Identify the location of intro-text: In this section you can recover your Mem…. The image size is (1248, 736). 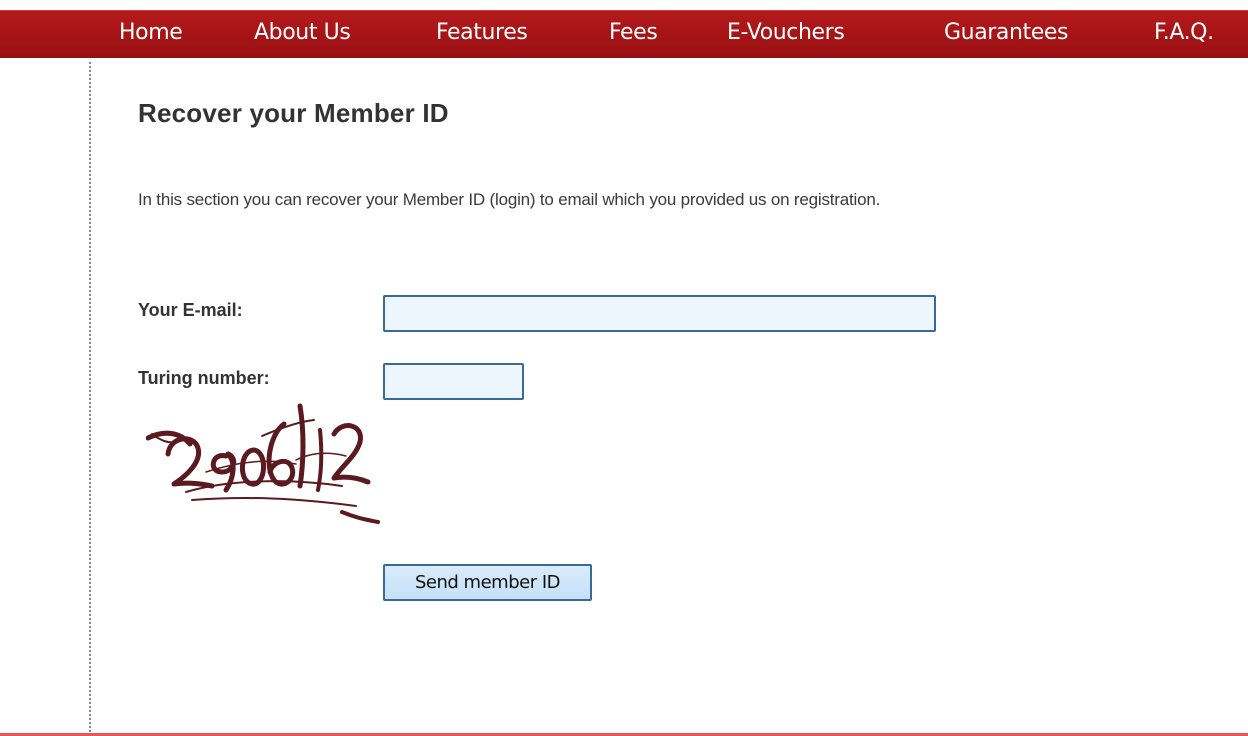
(509, 199).